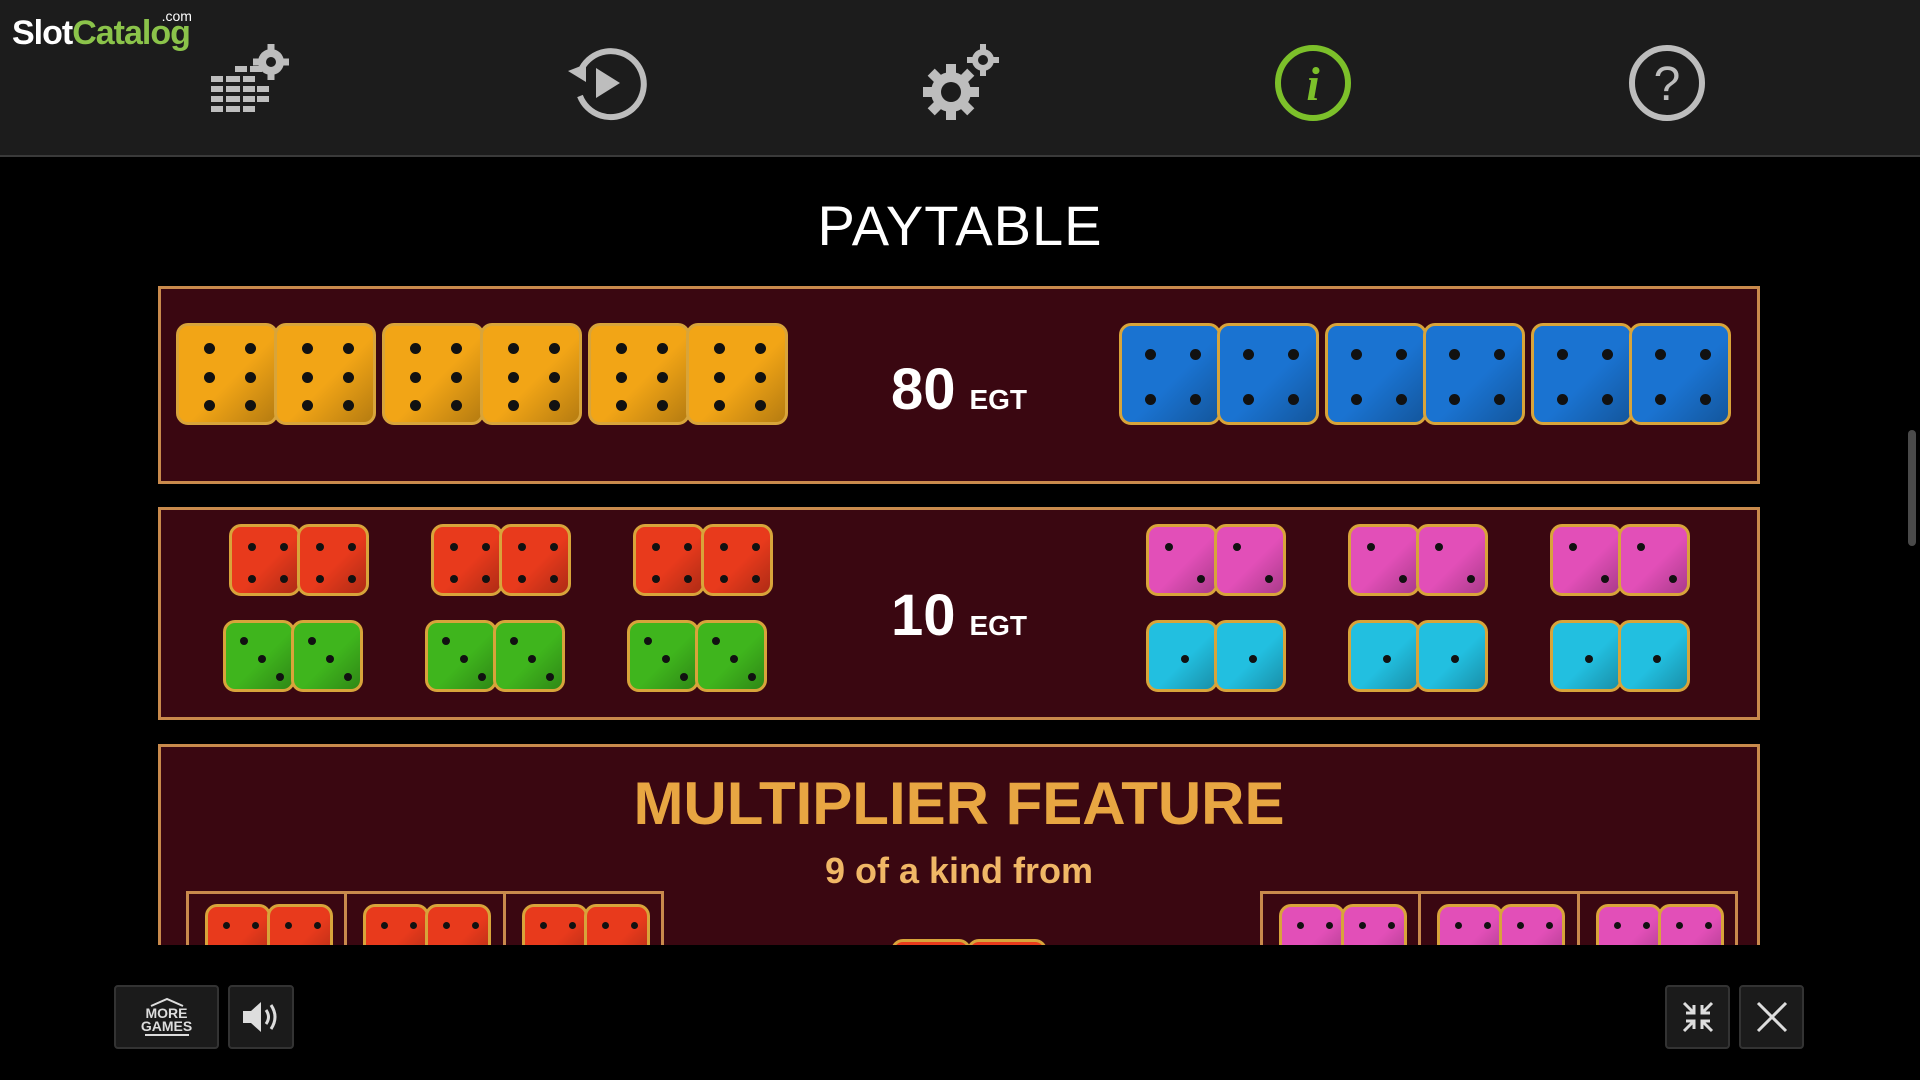 This screenshot has width=1920, height=1080. What do you see at coordinates (923, 615) in the screenshot?
I see `payout-value: 10` at bounding box center [923, 615].